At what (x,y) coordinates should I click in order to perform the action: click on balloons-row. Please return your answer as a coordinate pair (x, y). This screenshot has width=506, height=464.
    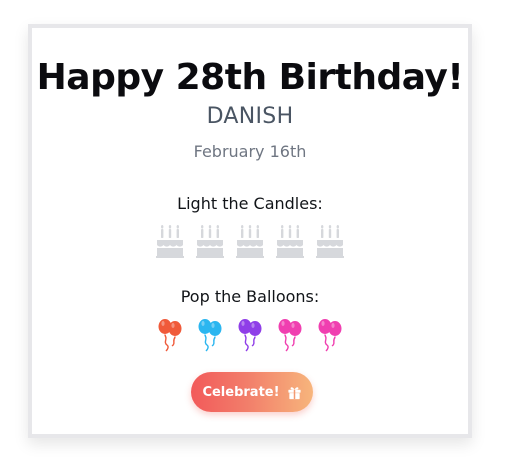
    Looking at the image, I should click on (250, 335).